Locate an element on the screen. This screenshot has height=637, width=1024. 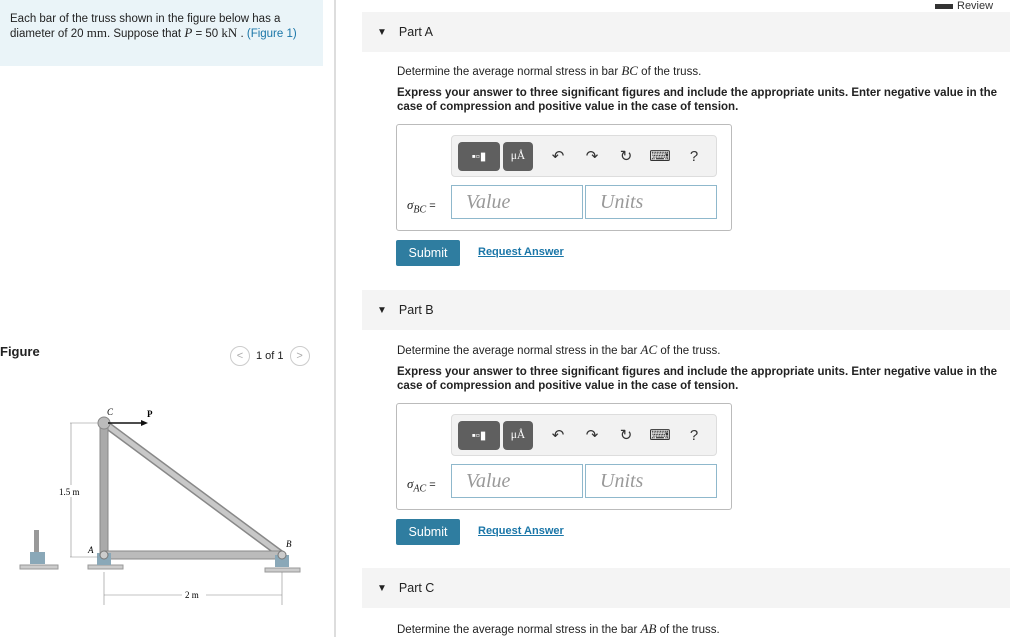
label-height: 1.5 m is located at coordinates (69, 492).